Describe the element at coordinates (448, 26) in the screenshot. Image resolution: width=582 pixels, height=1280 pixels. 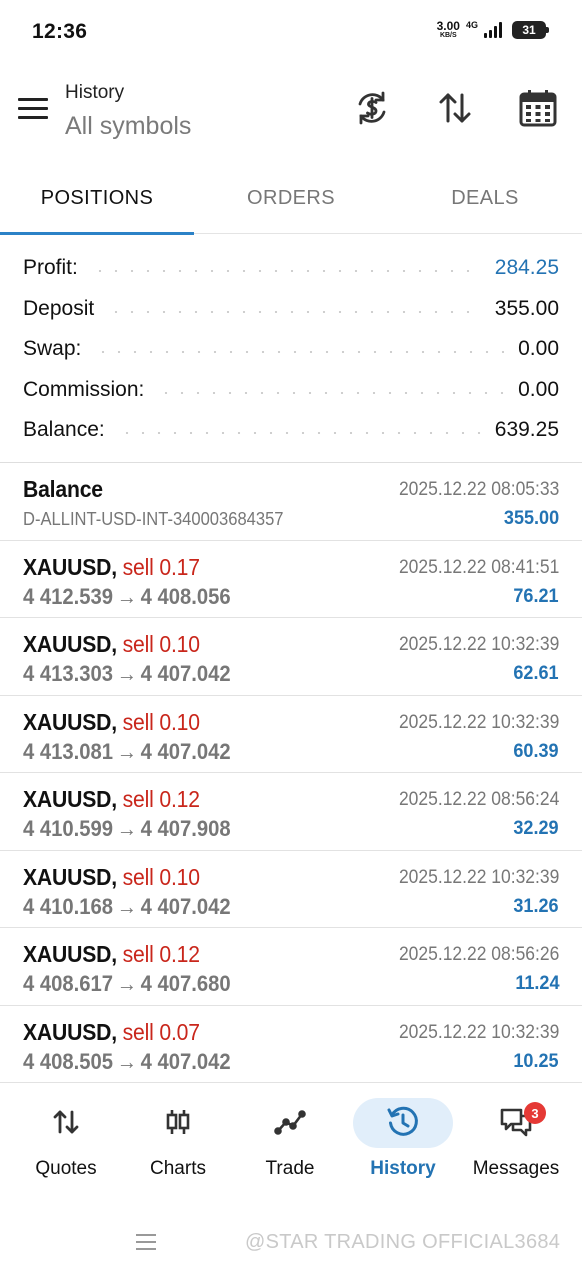
I see `network-speed-value: 3.00` at that location.